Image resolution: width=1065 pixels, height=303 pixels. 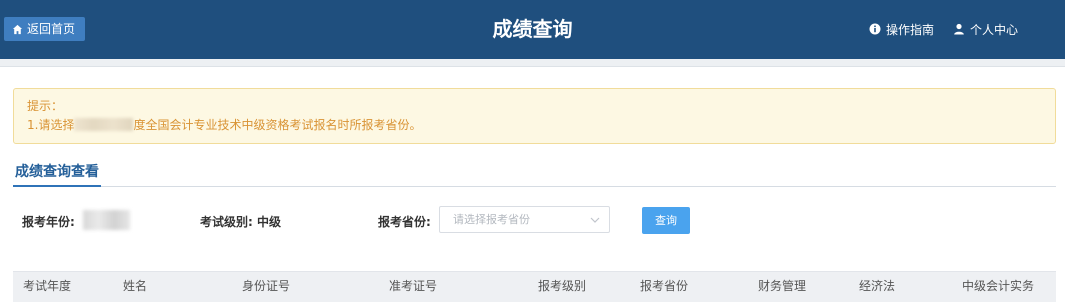 I want to click on column-header: 准考证号, so click(x=413, y=286).